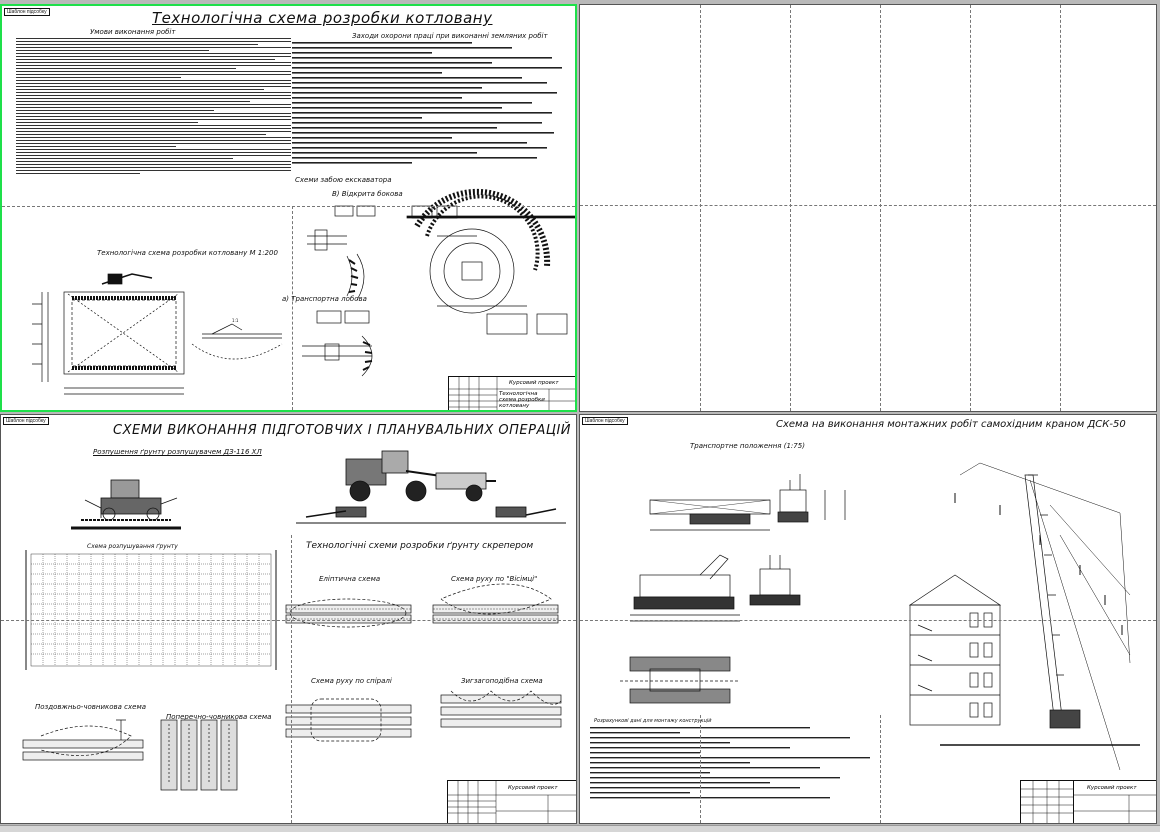 The height and width of the screenshot is (832, 1160). I want to click on scraper-drawing, so click(431, 487).